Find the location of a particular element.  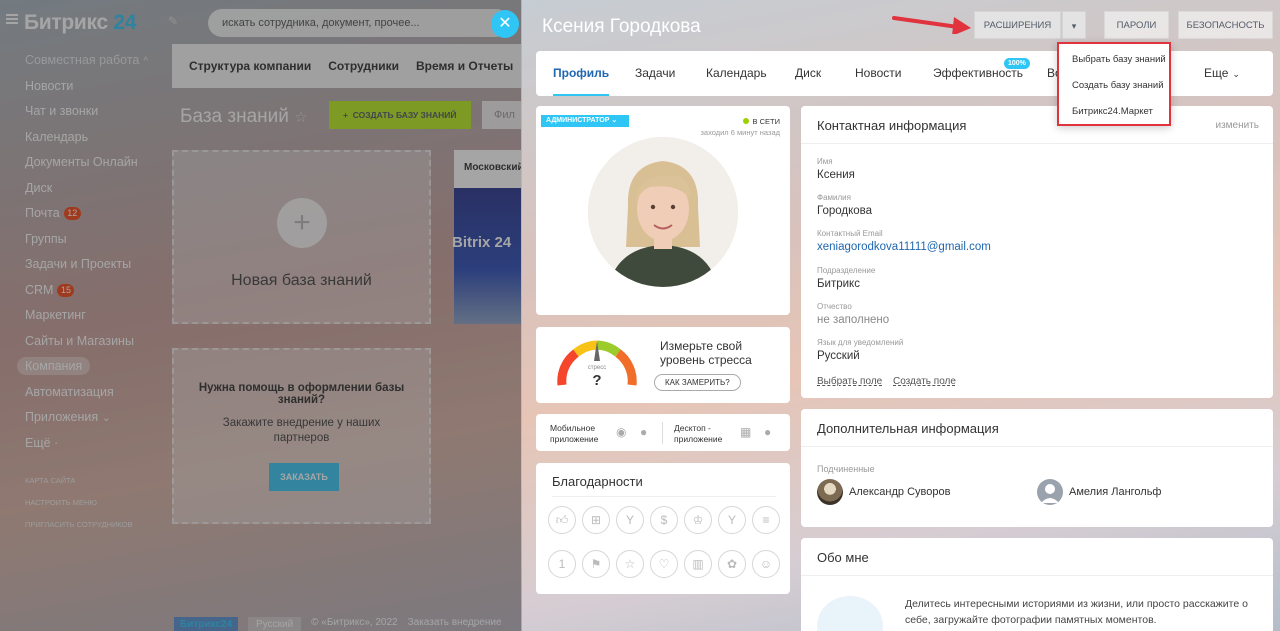

edit-contact-link: изменить is located at coordinates (1237, 125).